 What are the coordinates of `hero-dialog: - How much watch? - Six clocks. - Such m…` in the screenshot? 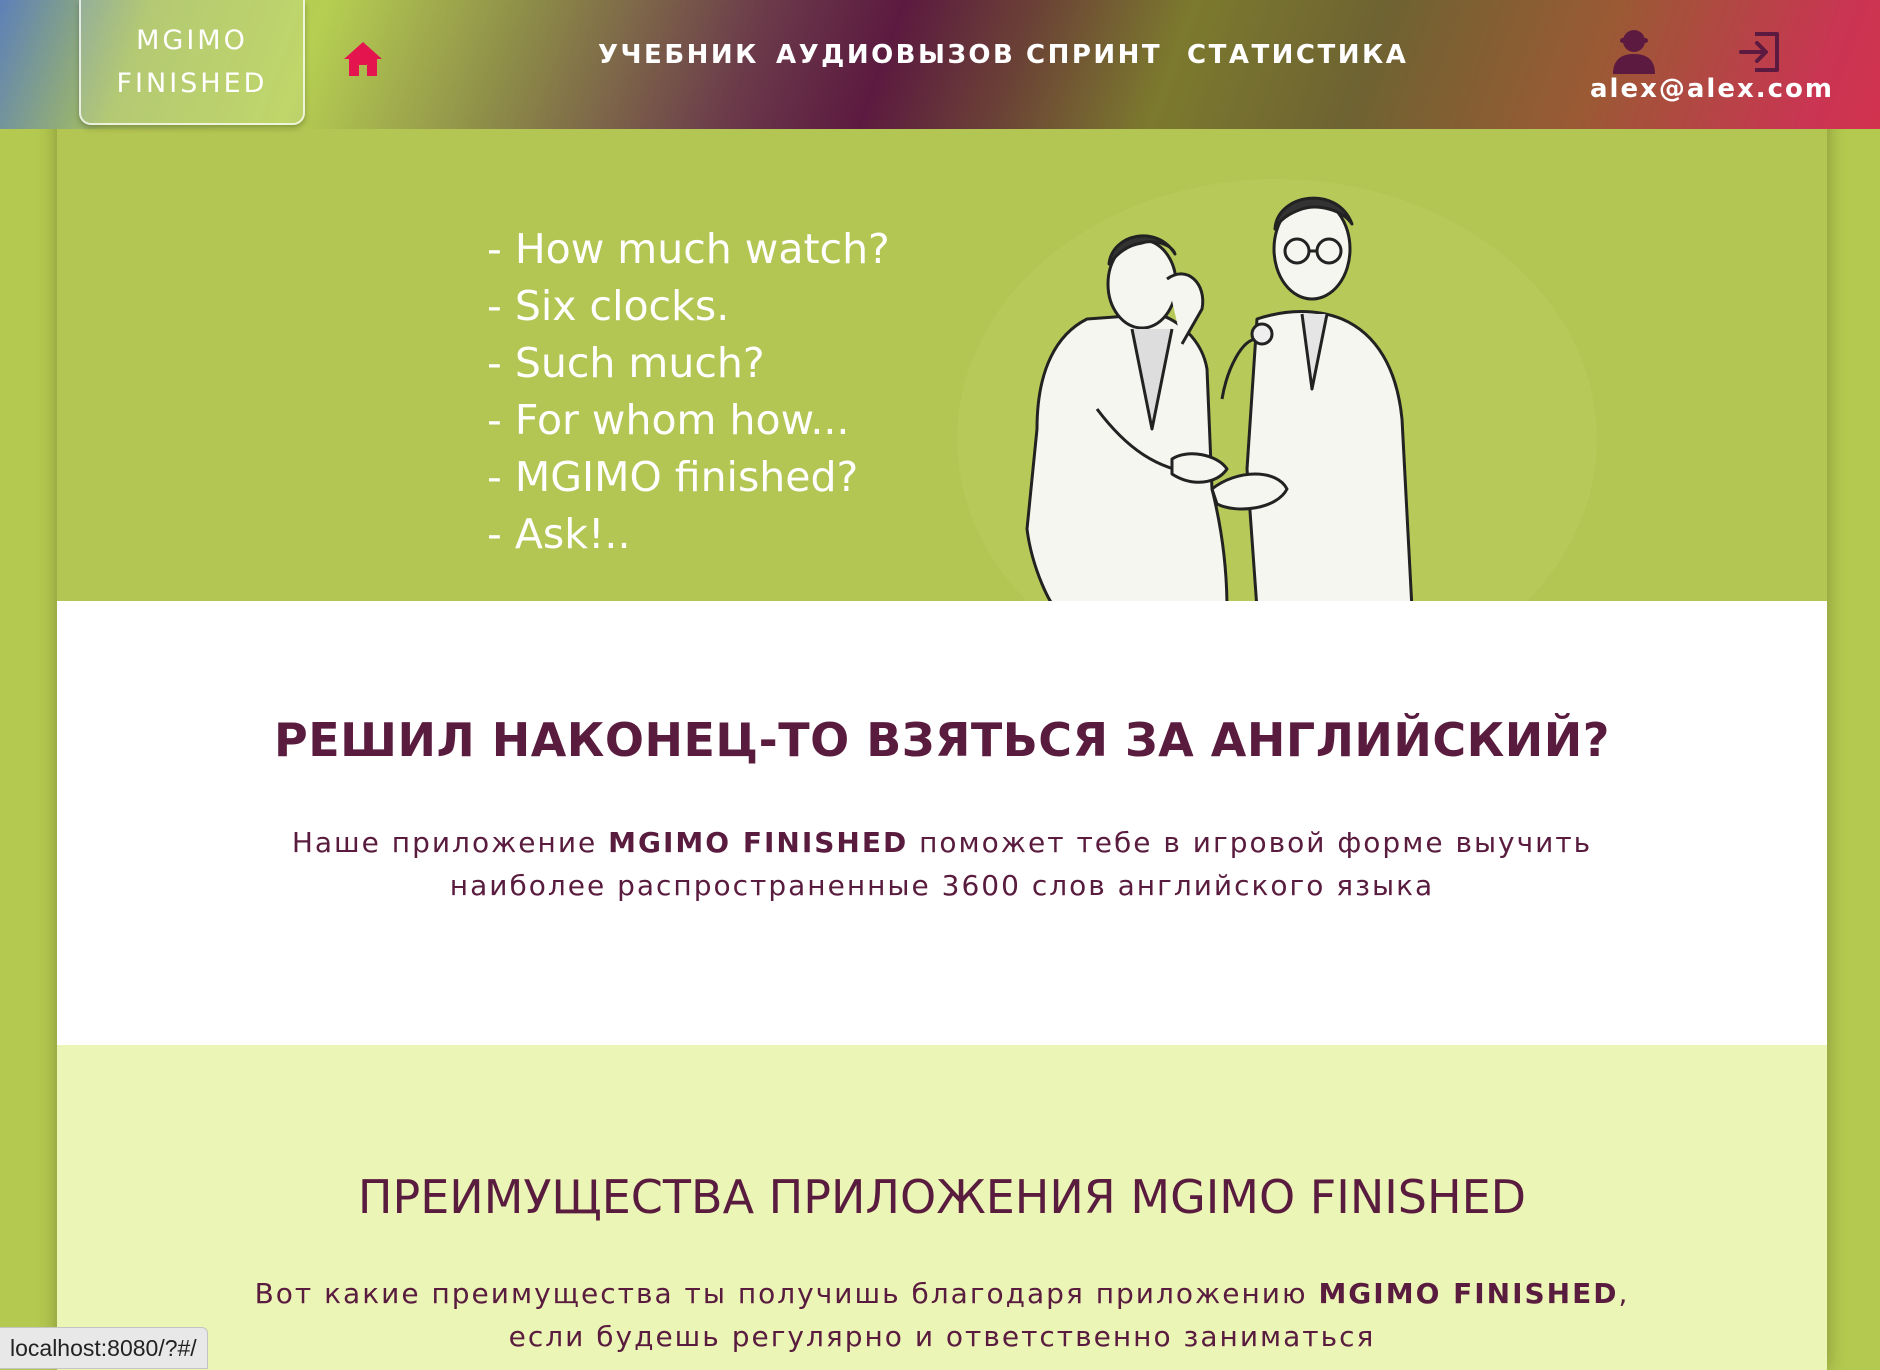 It's located at (688, 392).